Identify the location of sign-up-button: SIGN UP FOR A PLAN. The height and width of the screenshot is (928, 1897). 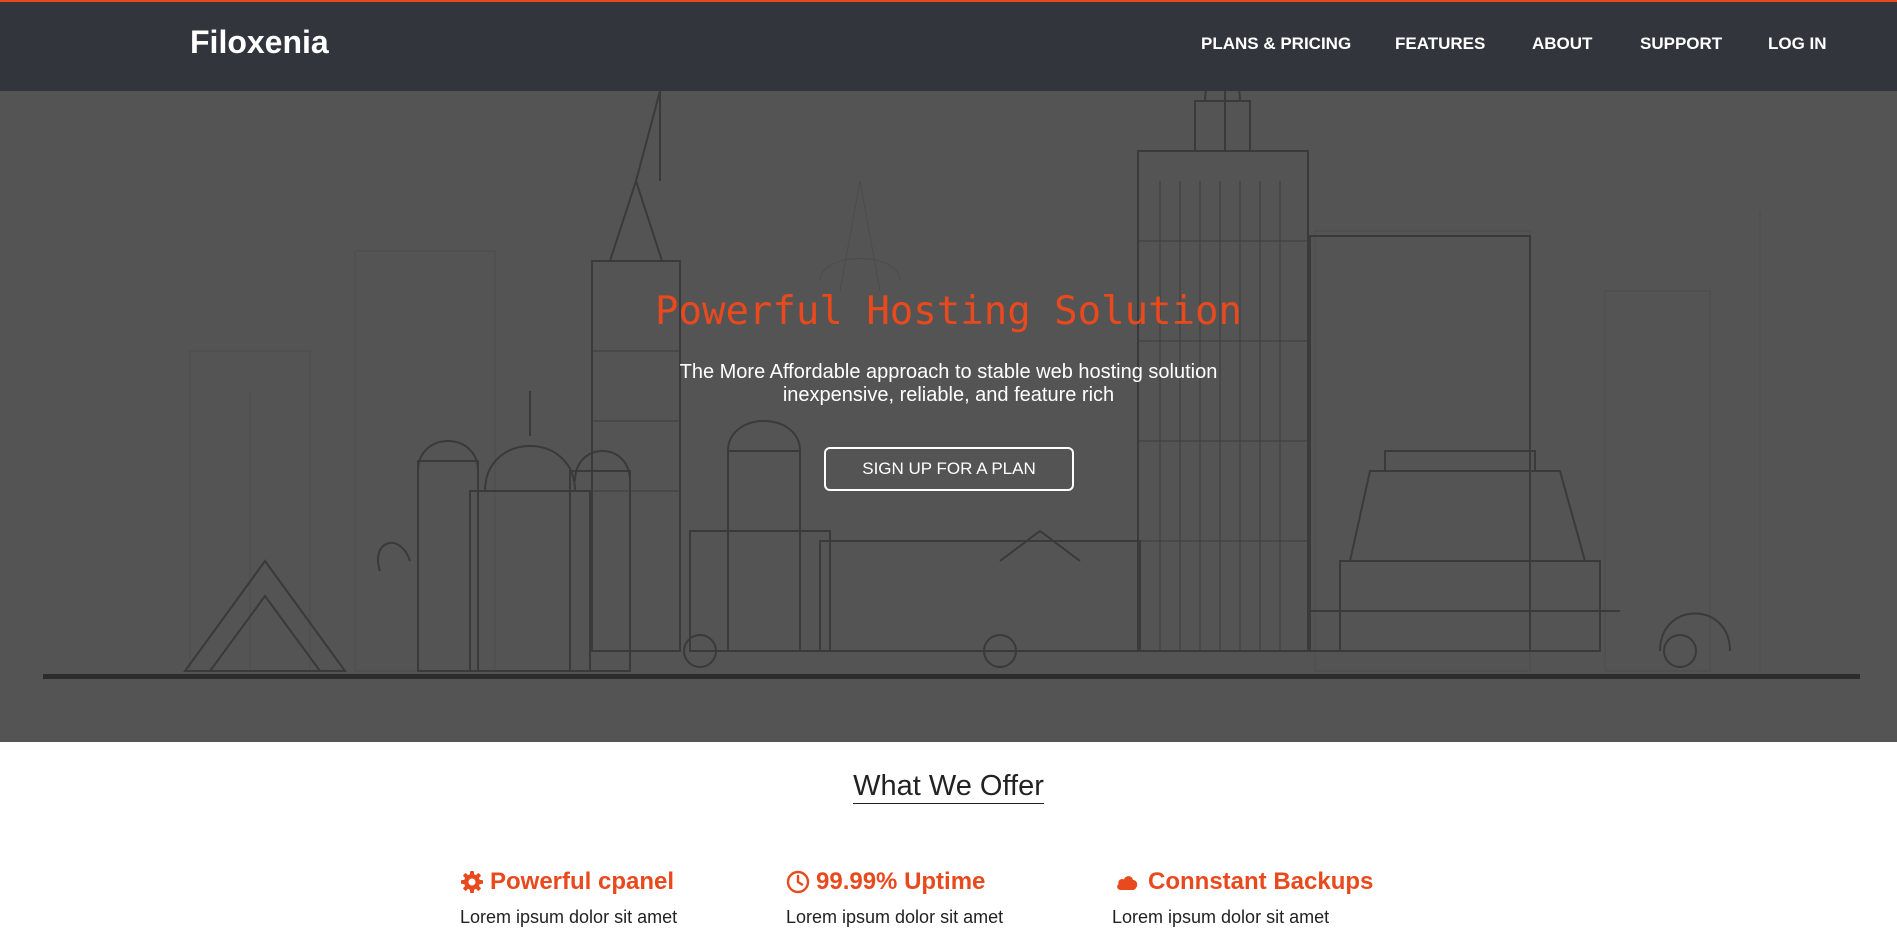
(949, 469).